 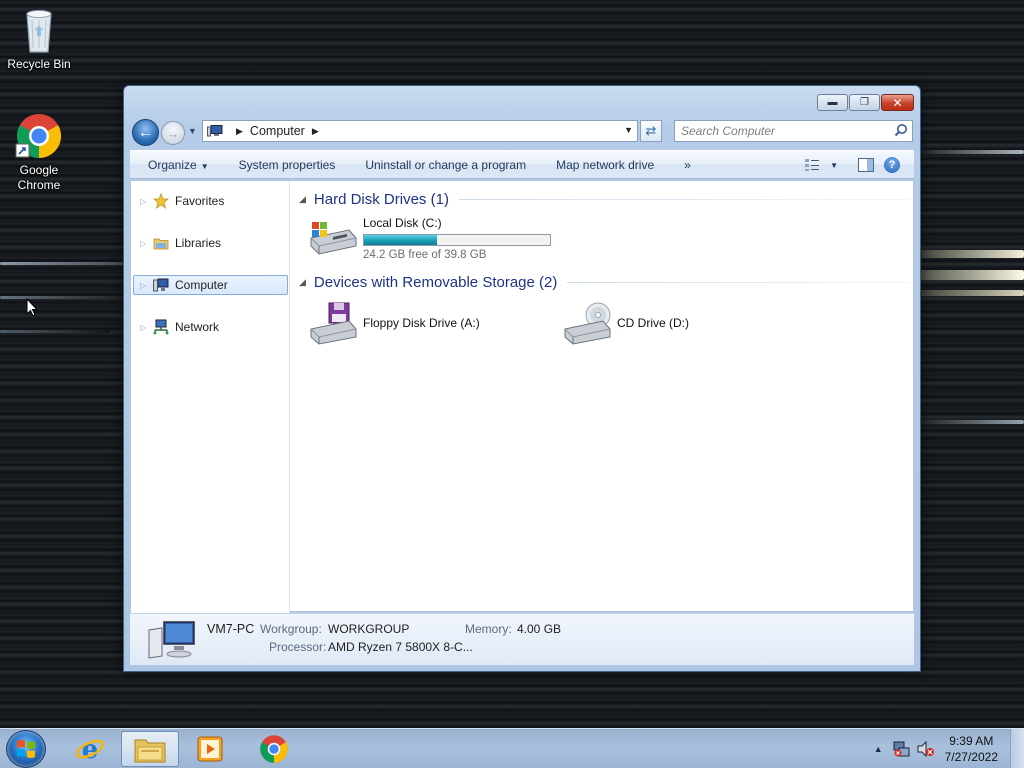 What do you see at coordinates (971, 757) in the screenshot?
I see `clock-date: 7/27/2022` at bounding box center [971, 757].